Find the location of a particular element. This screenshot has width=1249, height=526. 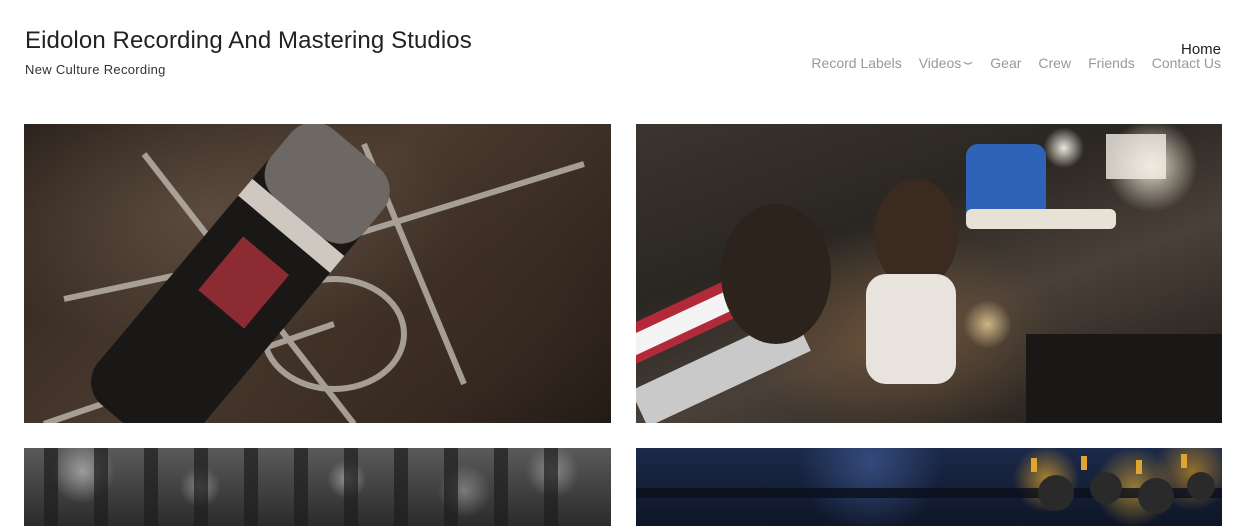

nav-item-record-labels: Record Labels is located at coordinates (856, 63).